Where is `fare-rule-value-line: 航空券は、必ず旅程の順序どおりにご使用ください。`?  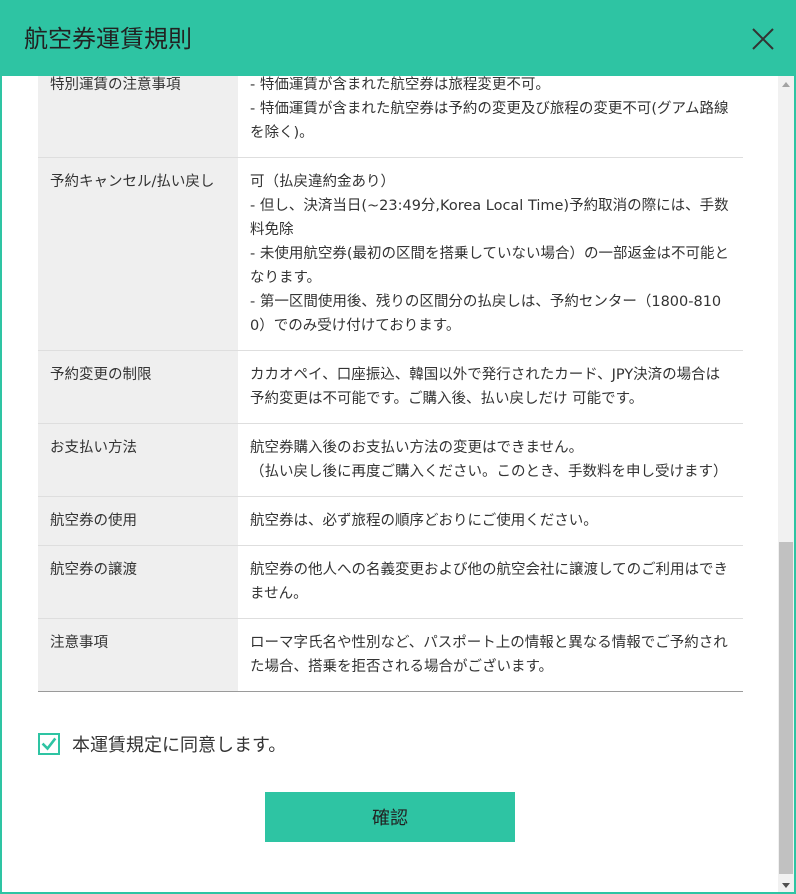 fare-rule-value-line: 航空券は、必ず旅程の順序どおりにご使用ください。 is located at coordinates (424, 521).